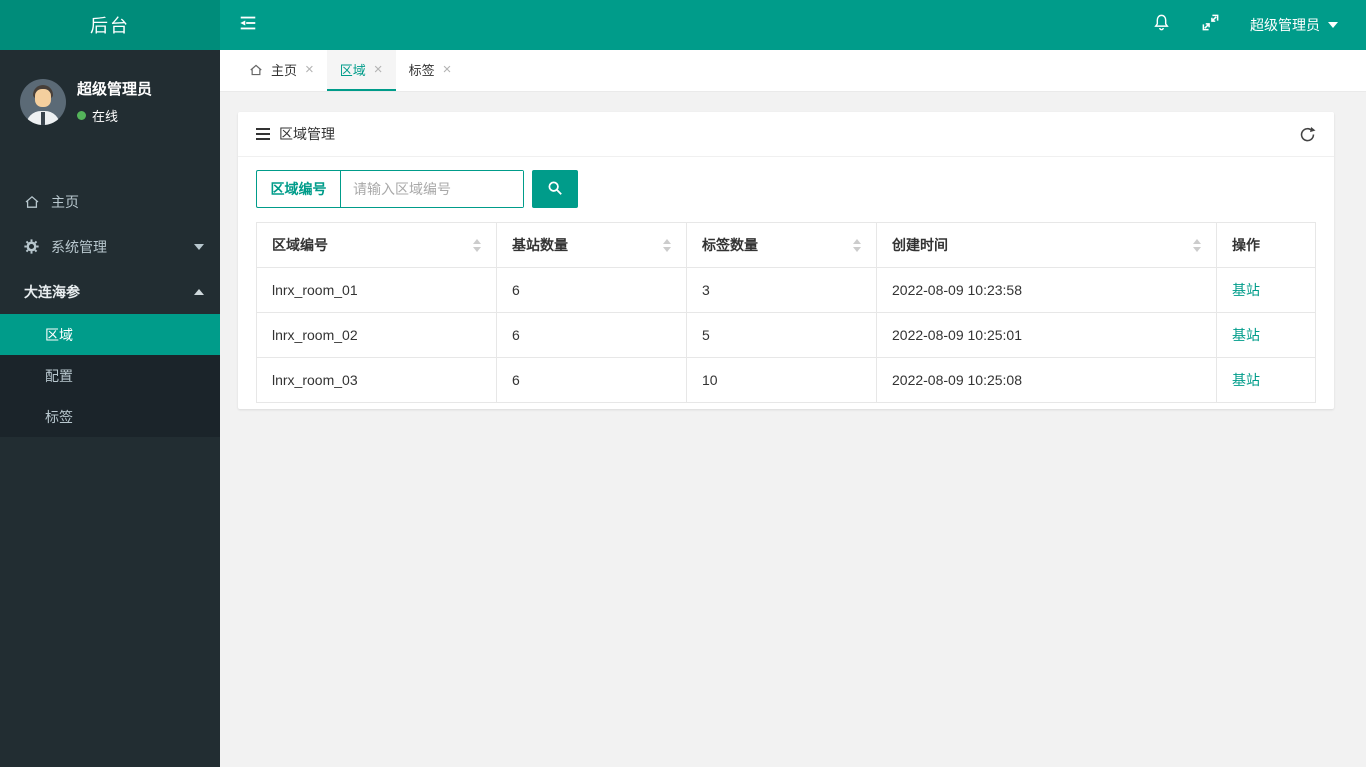 This screenshot has width=1366, height=767. I want to click on sidebar-item-tag: 标签, so click(110, 416).